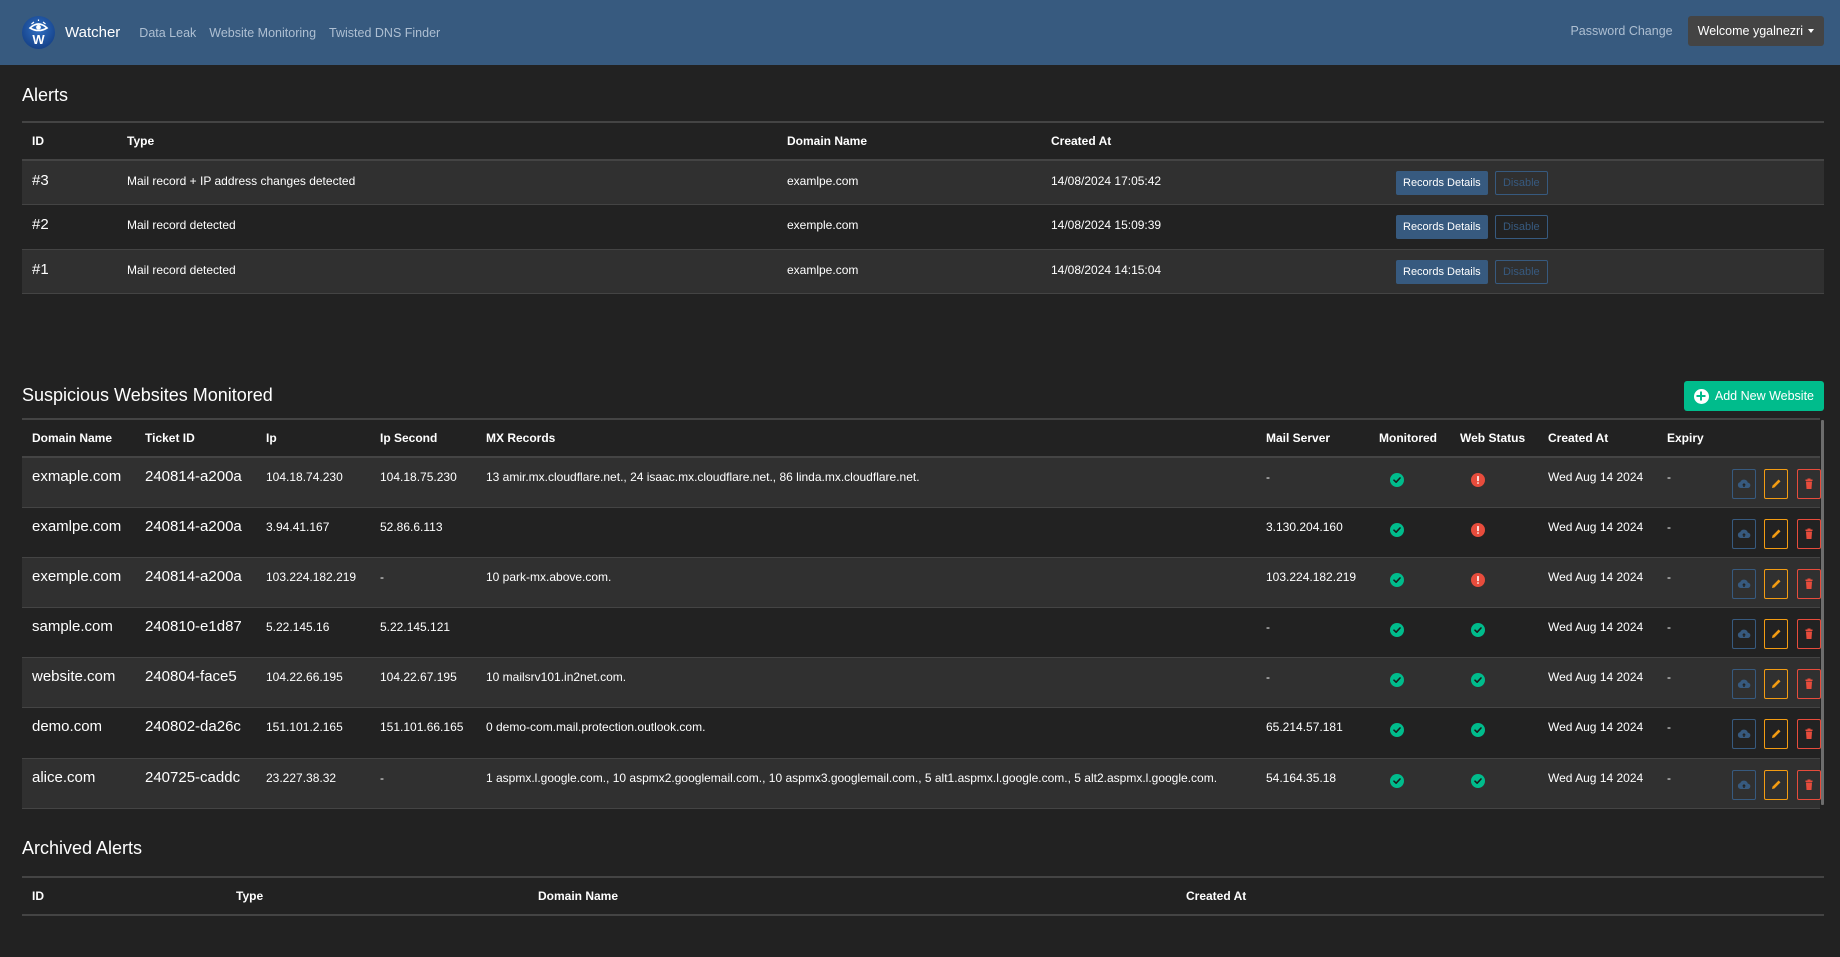  What do you see at coordinates (1312, 438) in the screenshot?
I see `col-header-mail-server: Mail Server` at bounding box center [1312, 438].